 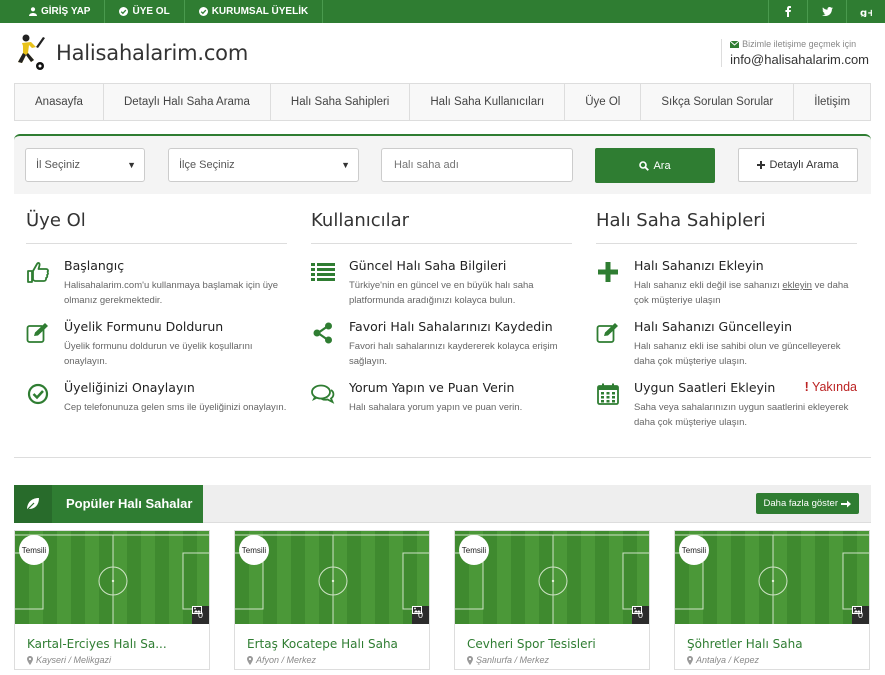 I want to click on google-plus-link: g+, so click(x=865, y=11).